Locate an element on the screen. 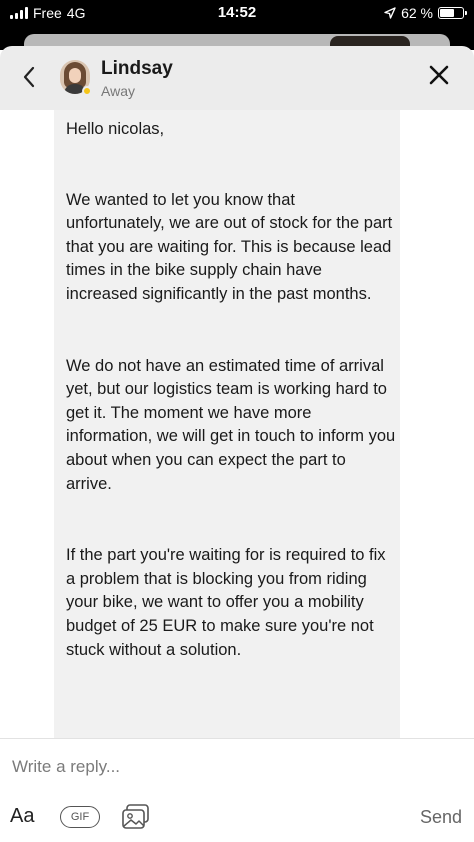 Image resolution: width=474 pixels, height=842 pixels. avatar is located at coordinates (76, 78).